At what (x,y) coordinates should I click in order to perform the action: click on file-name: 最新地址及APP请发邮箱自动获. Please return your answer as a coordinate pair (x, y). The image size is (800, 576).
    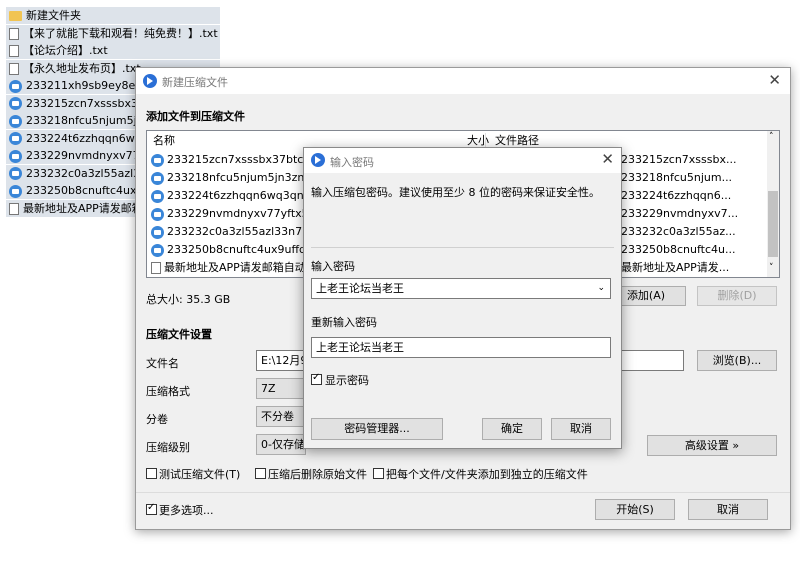
    Looking at the image, I should click on (240, 267).